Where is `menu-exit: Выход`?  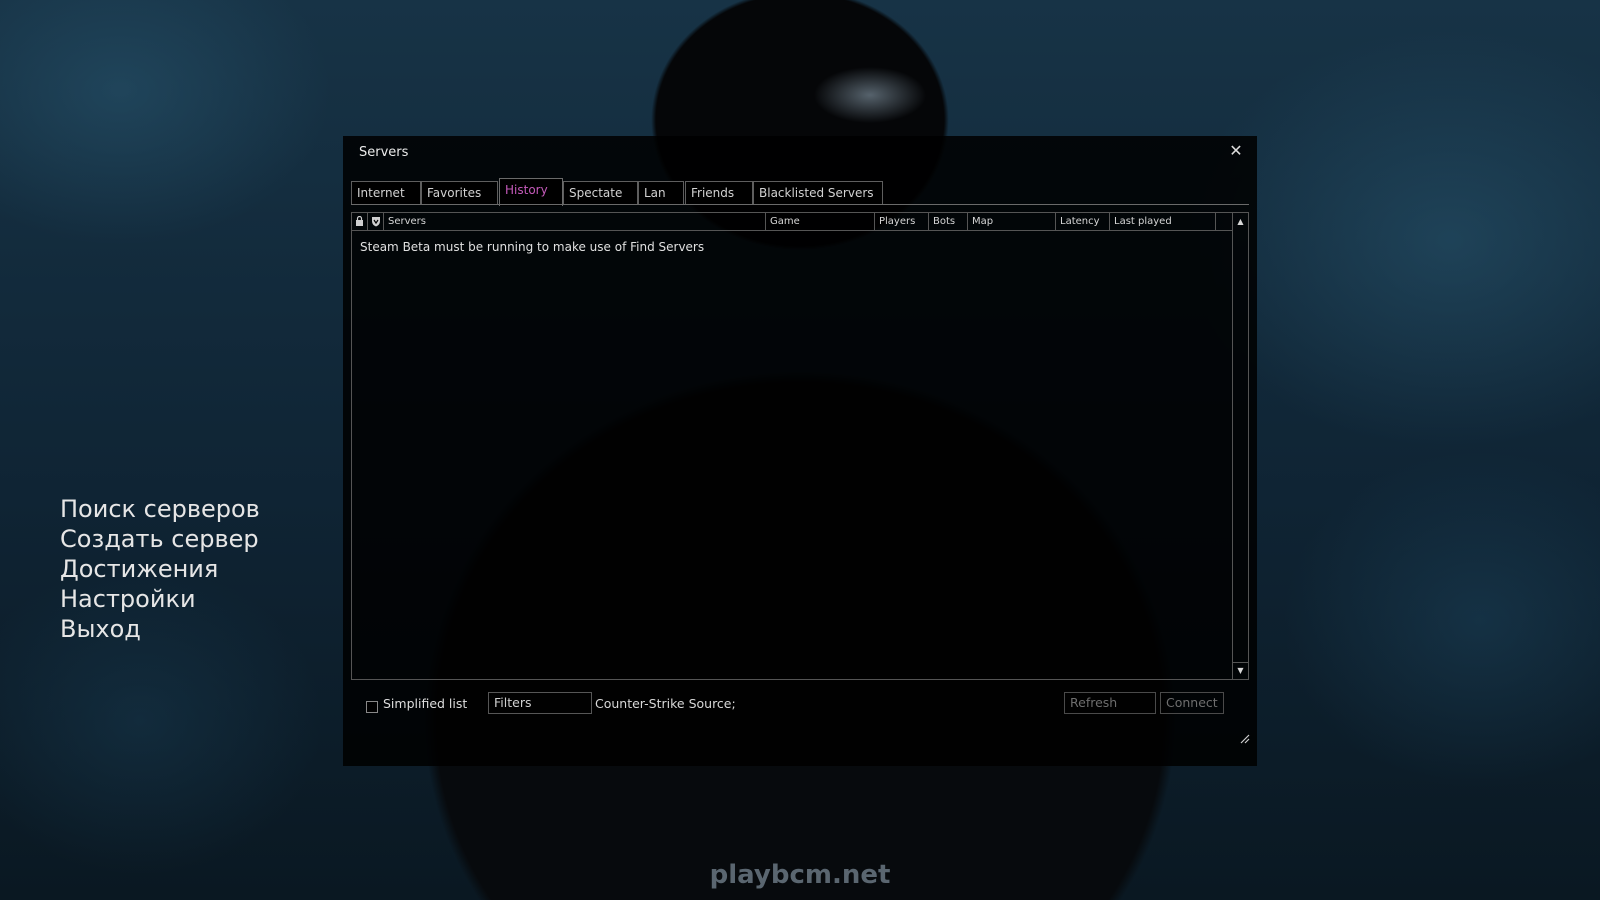
menu-exit: Выход is located at coordinates (160, 629).